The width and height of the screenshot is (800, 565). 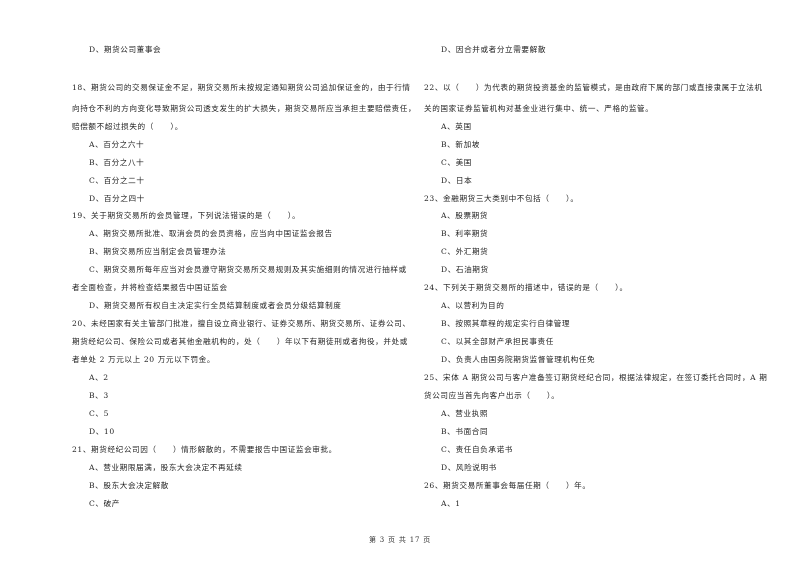 I want to click on question-19-option-d: D、期货交易所有权自主决定实行全员结算制度或者会员分级结算制度, so click(x=215, y=305).